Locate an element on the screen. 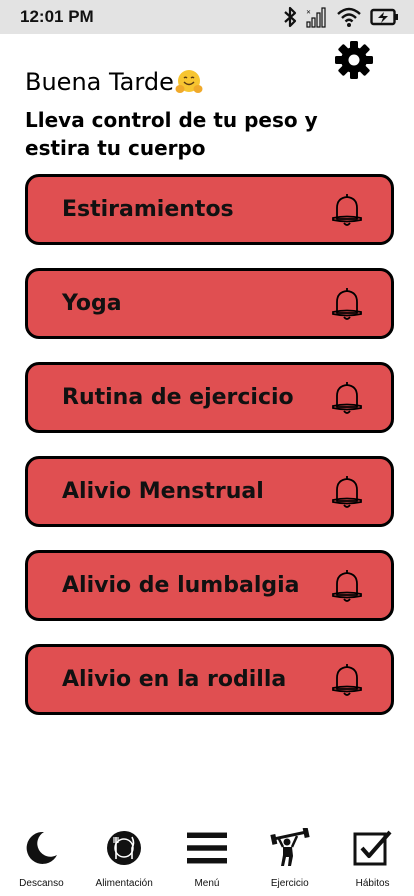 This screenshot has width=414, height=896. moon-icon is located at coordinates (42, 847).